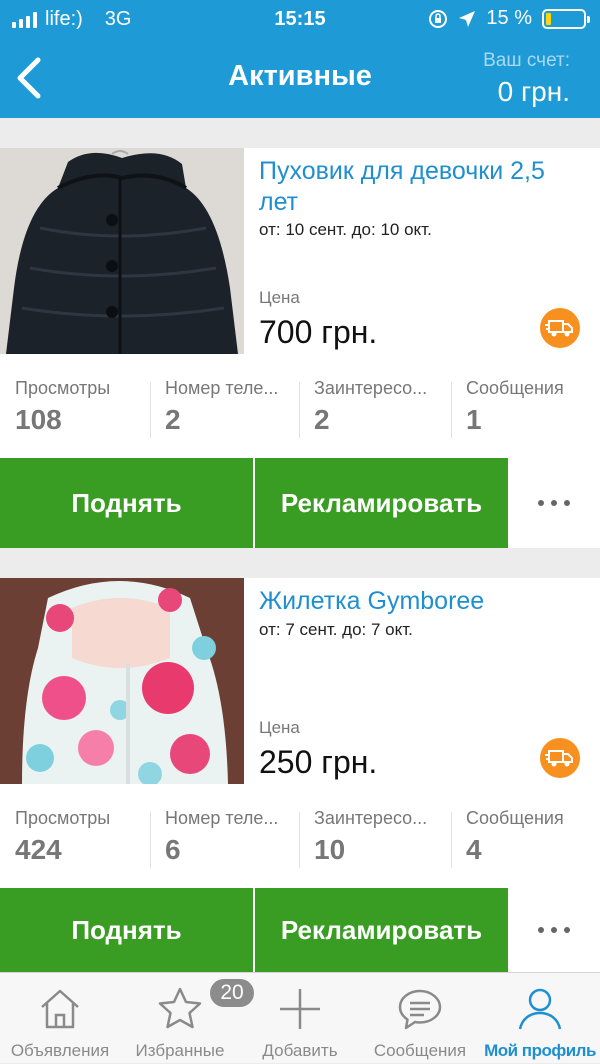  I want to click on tab-favorites: 20 Избранные, so click(188, 1018).